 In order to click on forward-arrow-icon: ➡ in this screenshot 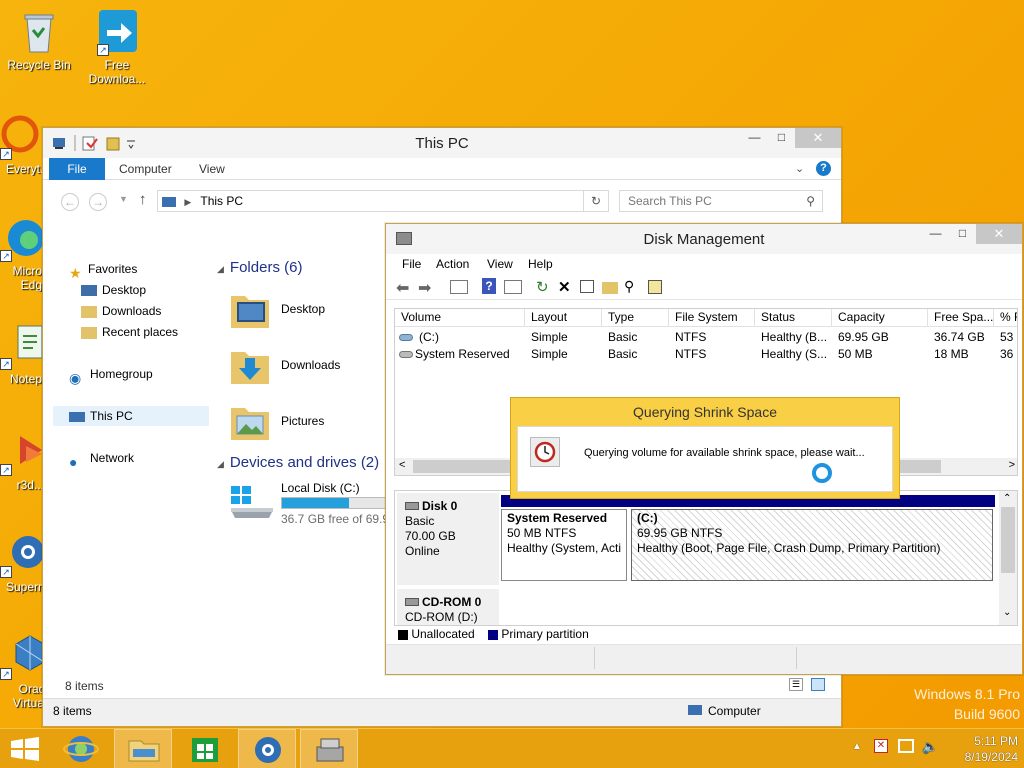, I will do `click(427, 287)`.